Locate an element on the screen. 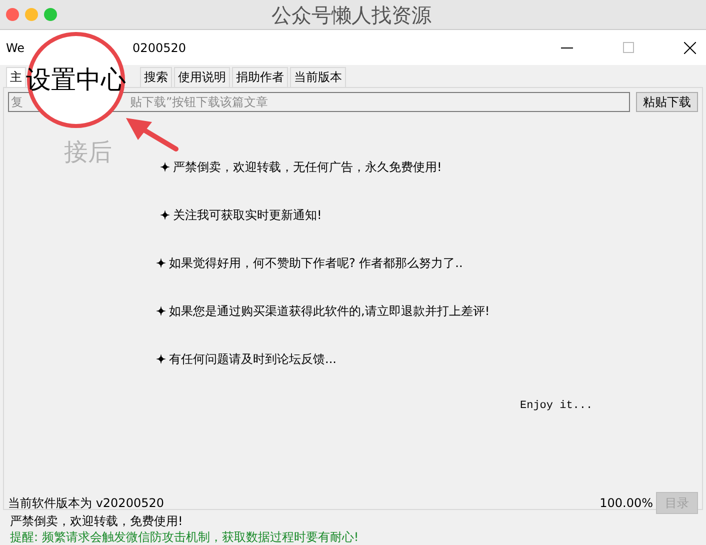 The image size is (706, 545). tab: 搜索 is located at coordinates (156, 77).